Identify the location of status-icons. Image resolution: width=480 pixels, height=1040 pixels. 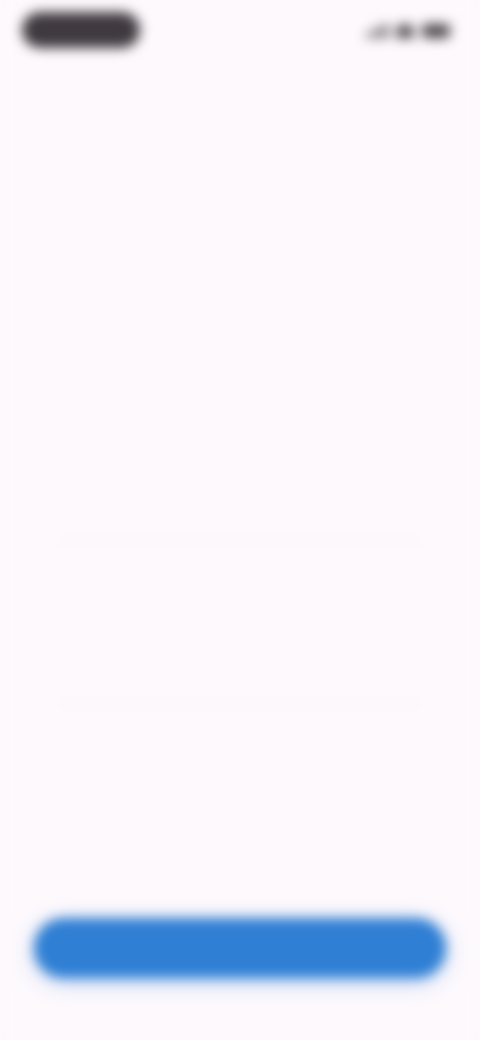
(400, 31).